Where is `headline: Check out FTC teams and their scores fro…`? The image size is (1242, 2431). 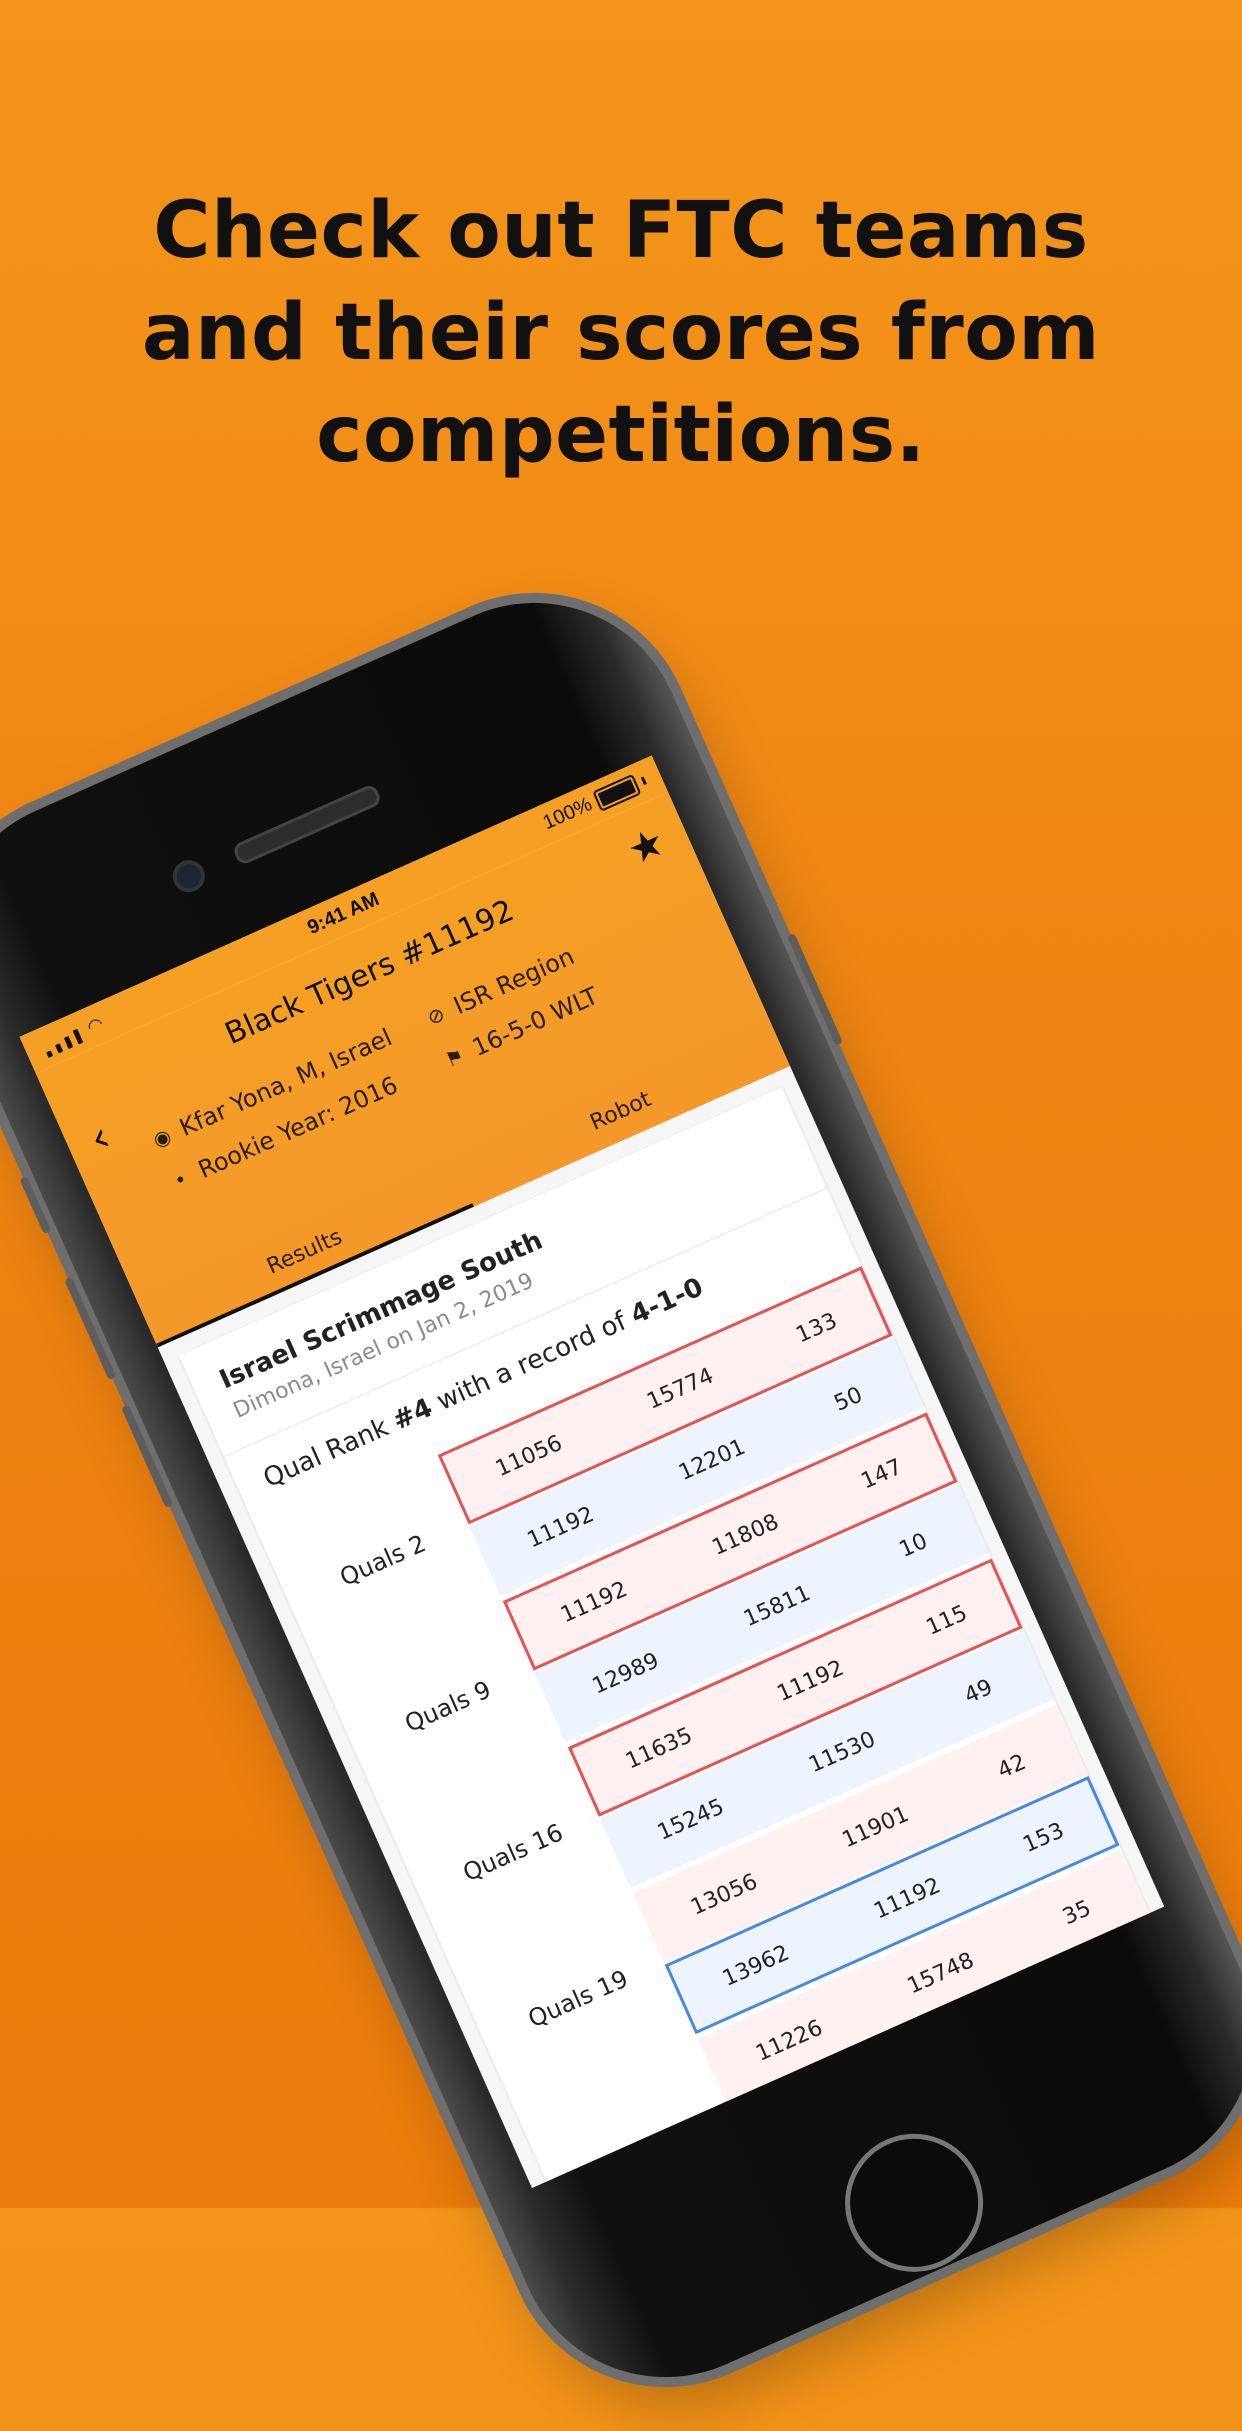
headline: Check out FTC teams and their scores fro… is located at coordinates (621, 333).